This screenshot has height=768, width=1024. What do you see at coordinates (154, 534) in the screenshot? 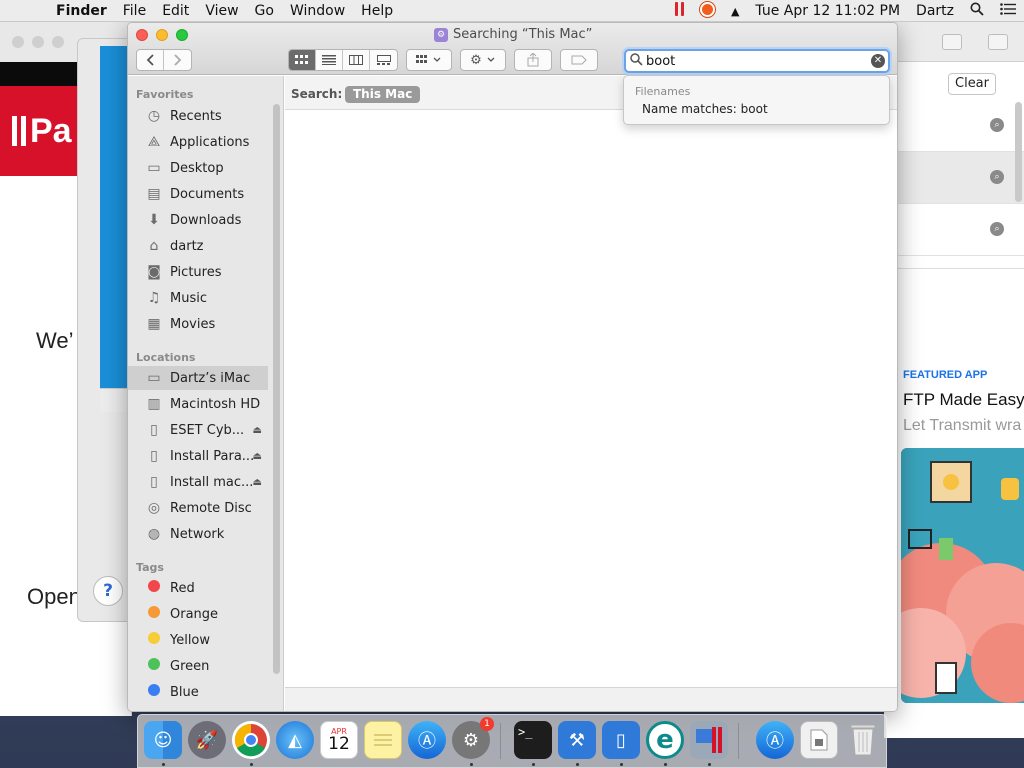
I see `globe-icon: ◍` at bounding box center [154, 534].